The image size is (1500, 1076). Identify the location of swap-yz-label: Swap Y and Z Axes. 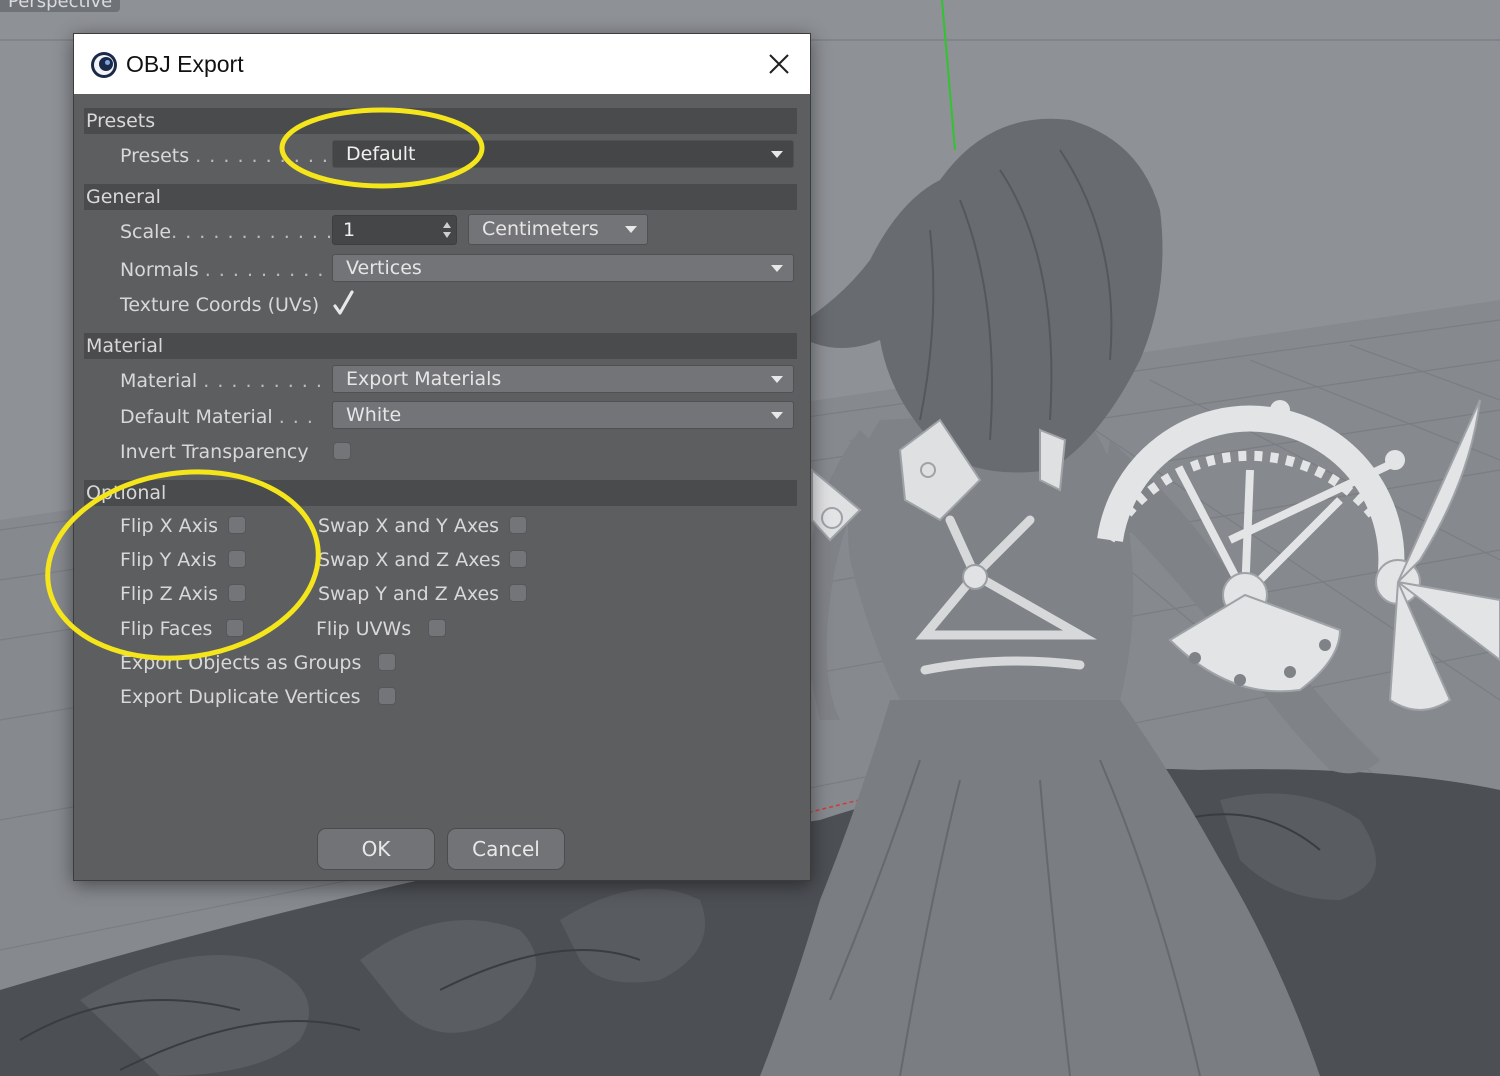
(409, 594).